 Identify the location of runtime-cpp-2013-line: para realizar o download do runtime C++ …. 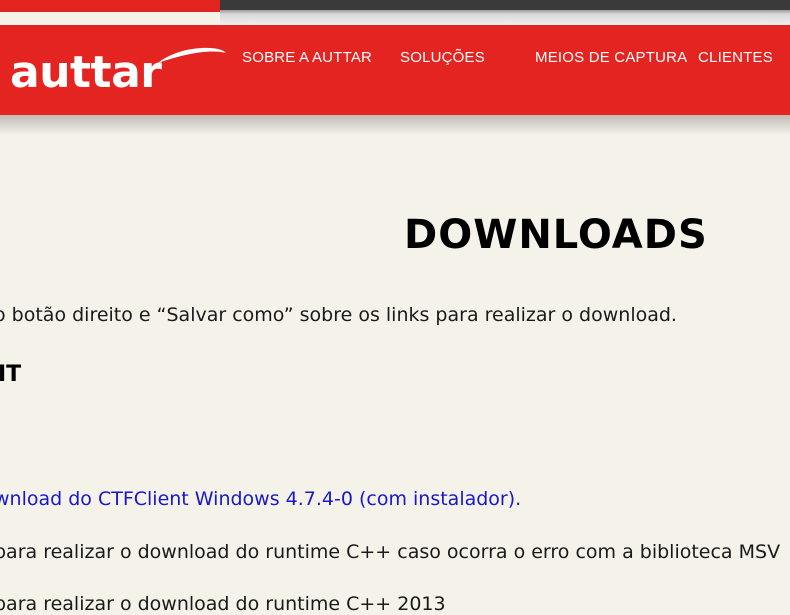
(223, 604).